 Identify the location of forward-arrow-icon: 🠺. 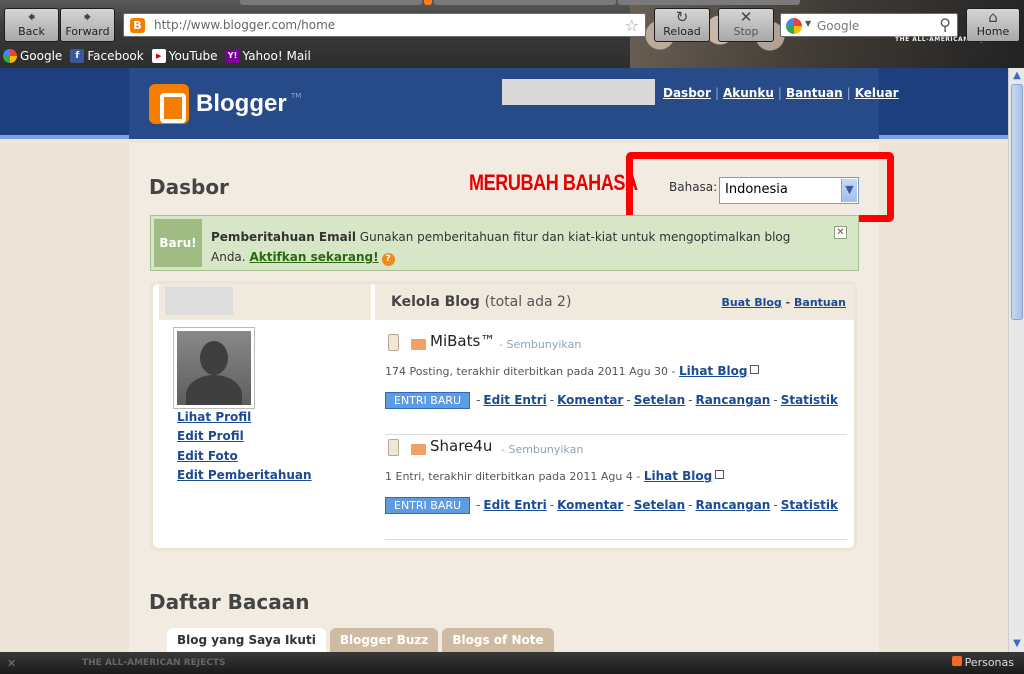
(87, 17).